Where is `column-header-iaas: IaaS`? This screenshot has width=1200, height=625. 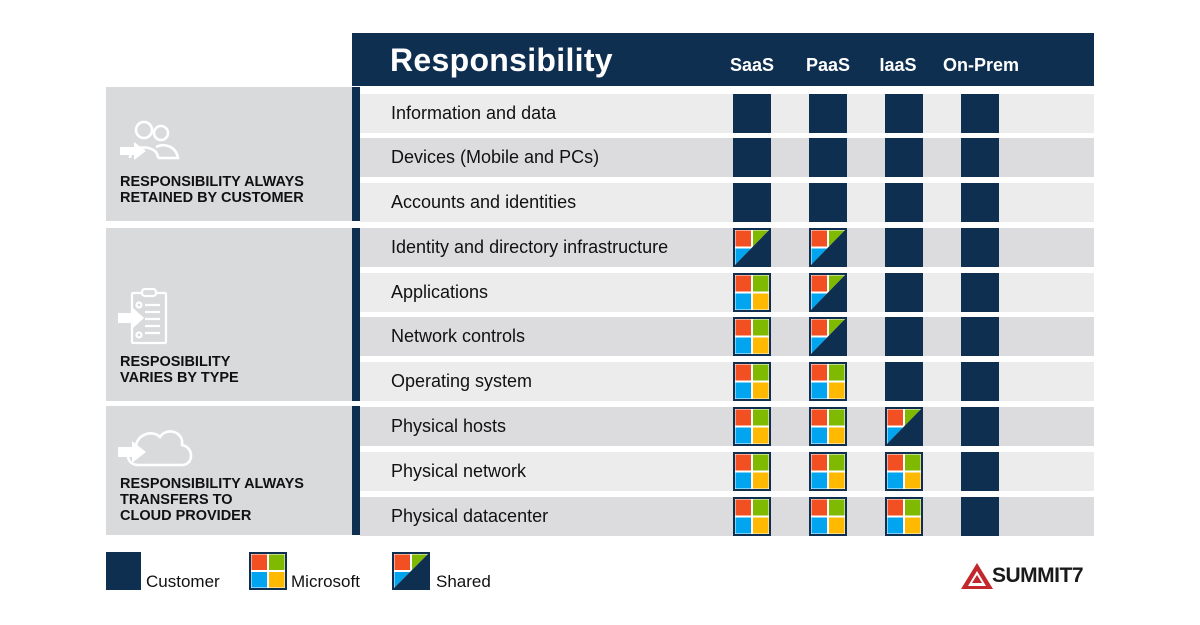
column-header-iaas: IaaS is located at coordinates (898, 65).